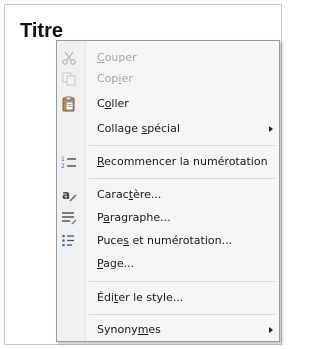  Describe the element at coordinates (69, 79) in the screenshot. I see `copy-icon` at that location.